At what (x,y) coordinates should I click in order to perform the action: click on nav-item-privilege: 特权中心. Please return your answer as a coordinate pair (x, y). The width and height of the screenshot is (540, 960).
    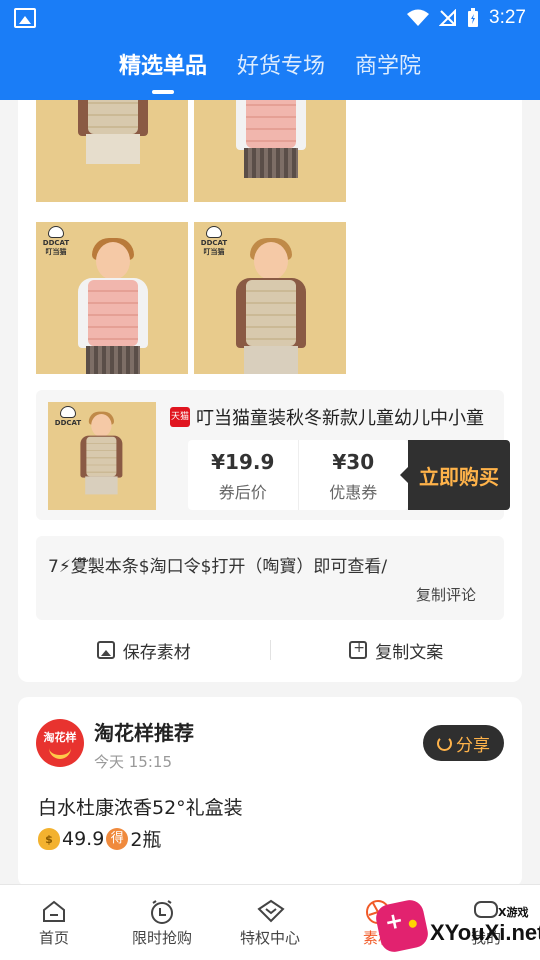
    Looking at the image, I should click on (270, 922).